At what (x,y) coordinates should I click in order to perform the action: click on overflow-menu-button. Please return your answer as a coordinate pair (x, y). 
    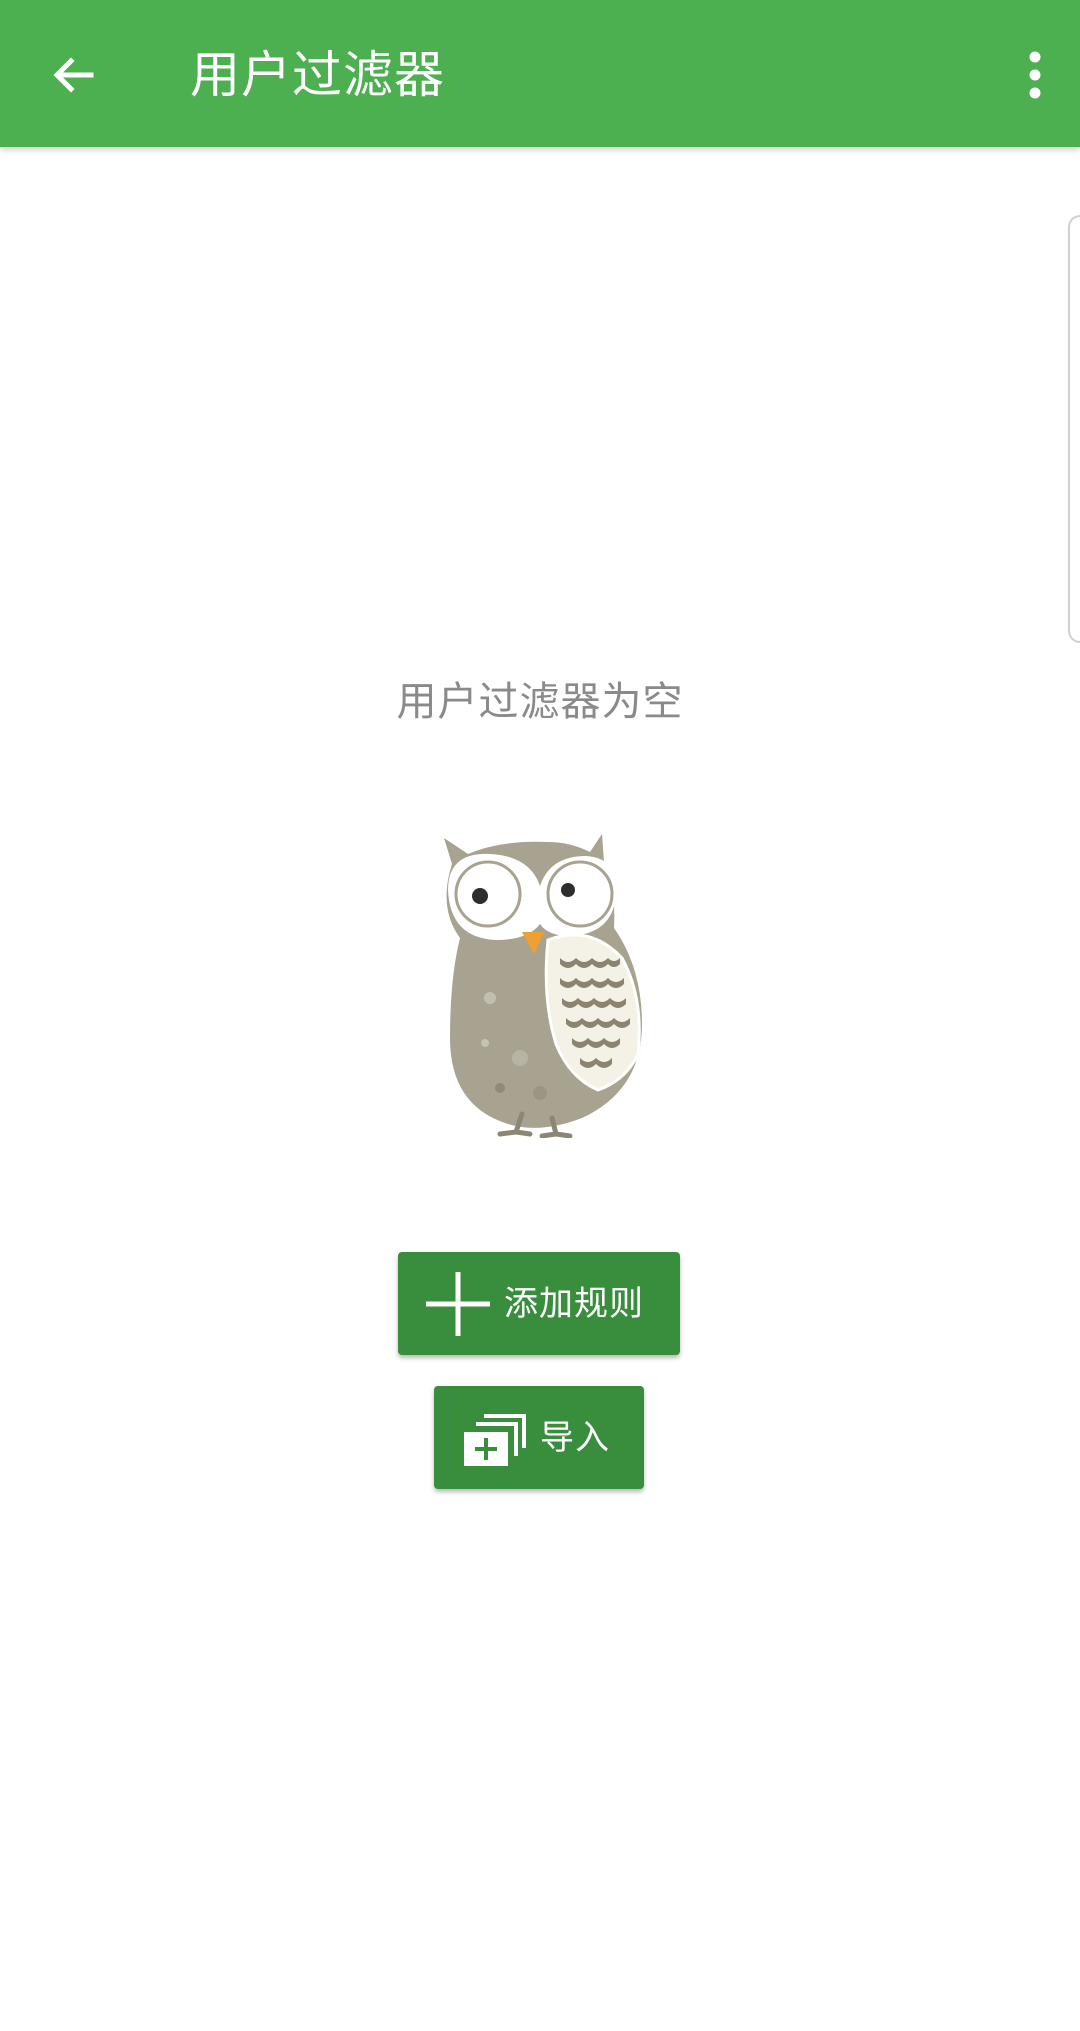
    Looking at the image, I should click on (1035, 75).